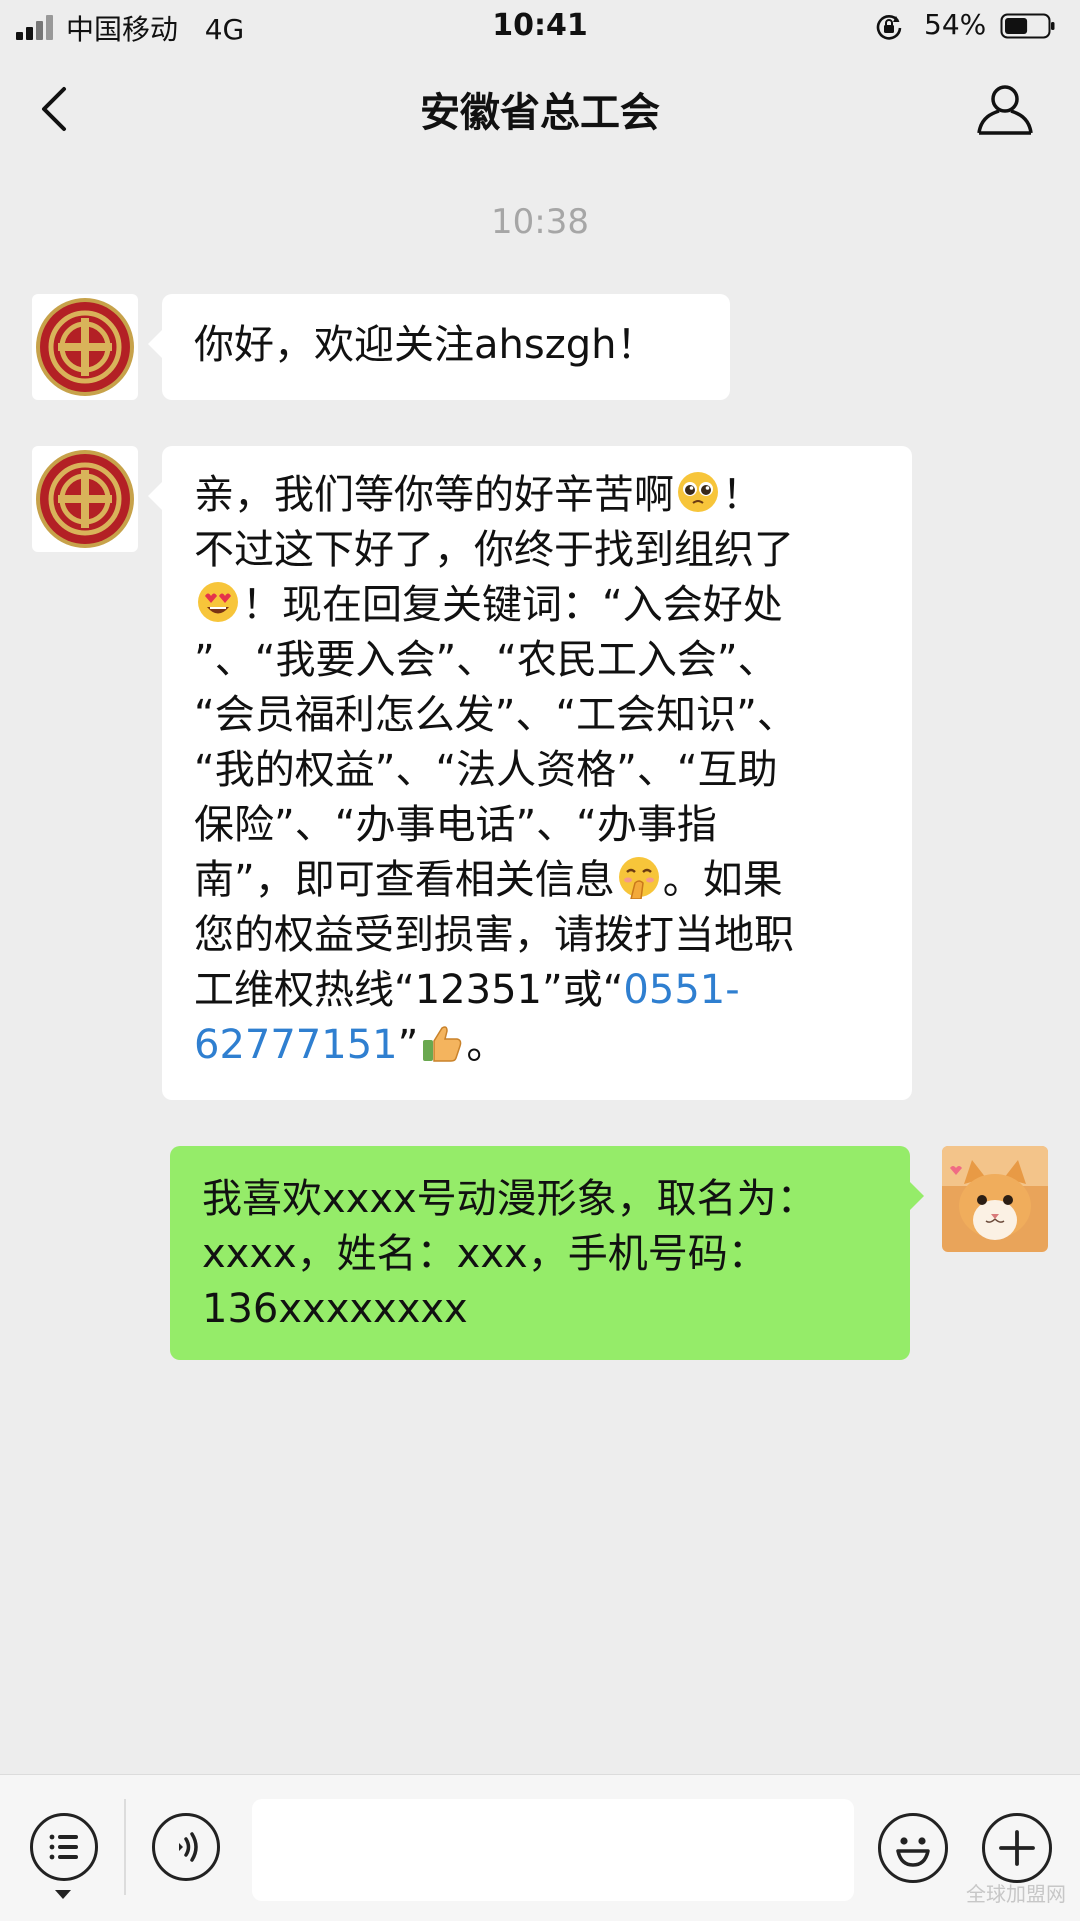 This screenshot has width=1080, height=1921. I want to click on voice-button, so click(186, 1847).